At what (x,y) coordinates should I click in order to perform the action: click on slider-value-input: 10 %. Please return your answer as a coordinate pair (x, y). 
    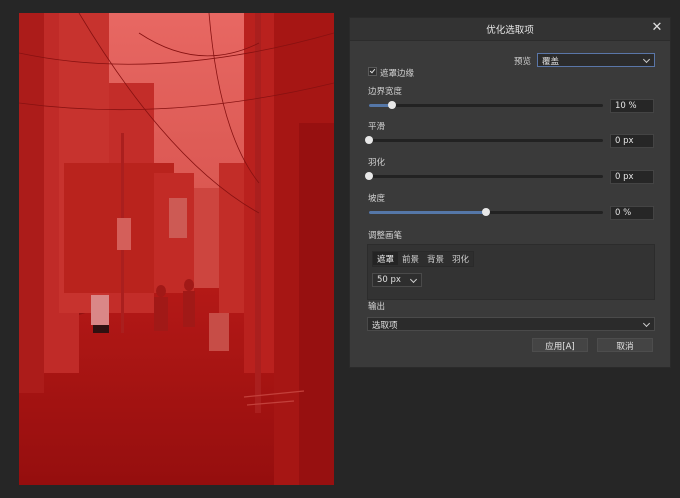
    Looking at the image, I should click on (632, 106).